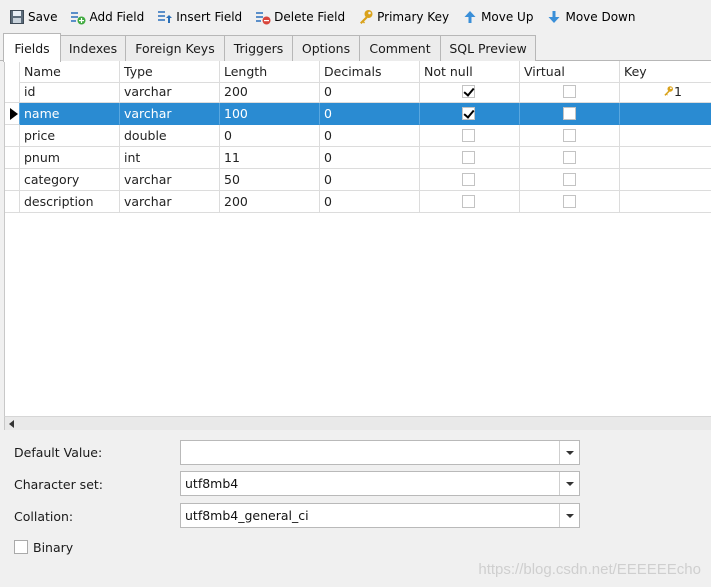  Describe the element at coordinates (300, 17) in the screenshot. I see `delete-field-button: Delete Field` at that location.